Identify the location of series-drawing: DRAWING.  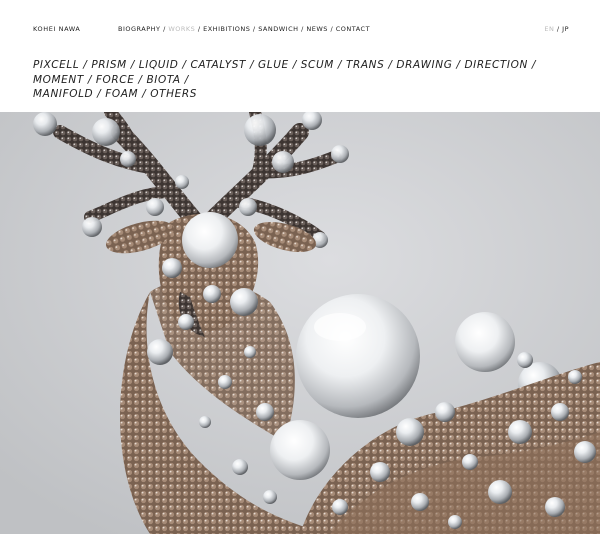
(424, 65).